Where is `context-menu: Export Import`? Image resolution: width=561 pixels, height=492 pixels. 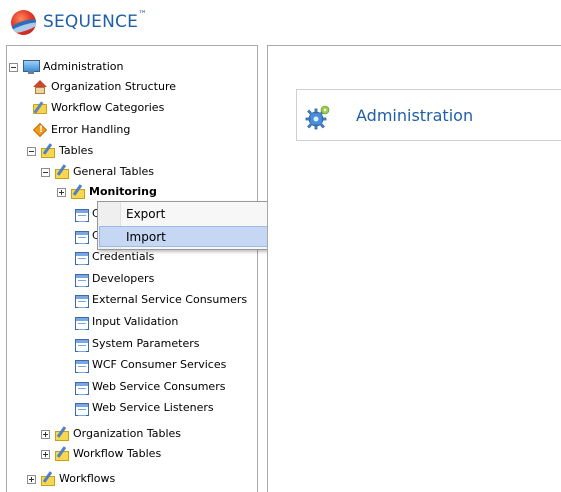
context-menu: Export Import is located at coordinates (190, 225).